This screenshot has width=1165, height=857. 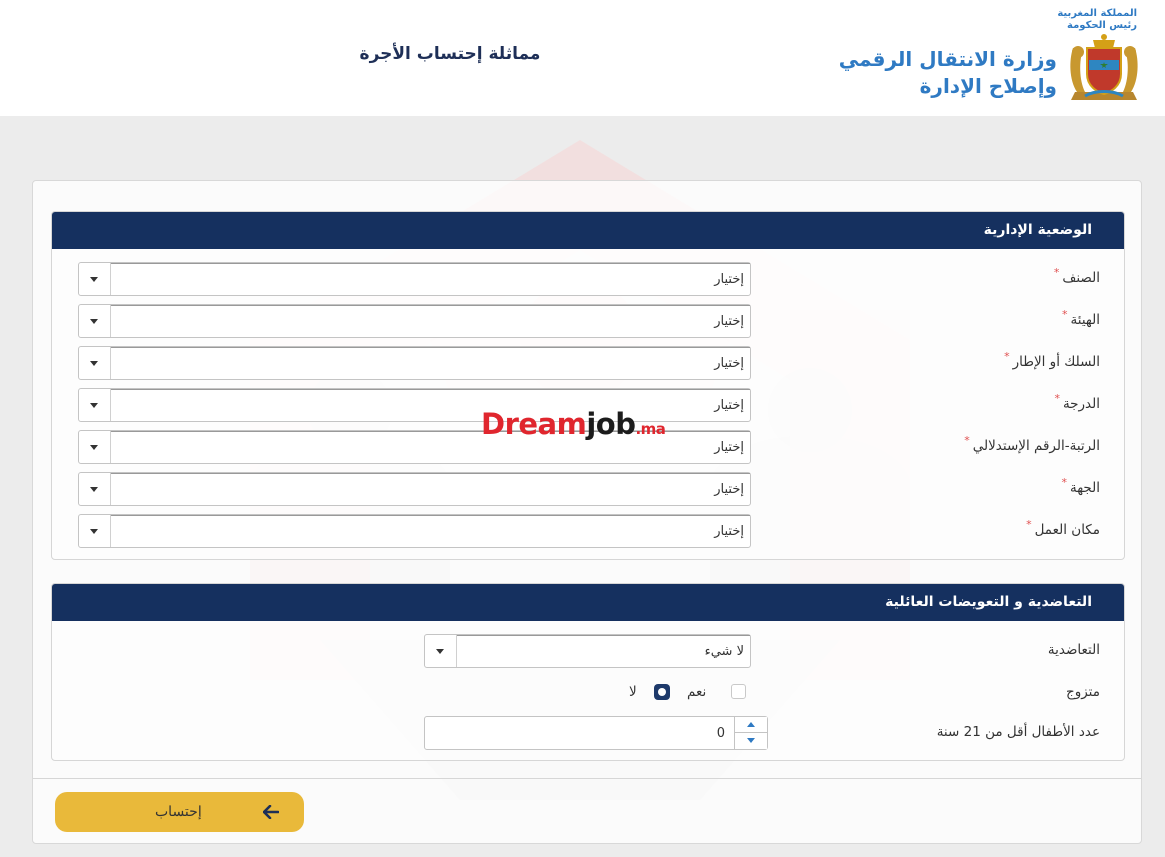 I want to click on ministry-name: وزارة الانتقال الرقمي وإصلاح الإدارة, so click(x=948, y=73).